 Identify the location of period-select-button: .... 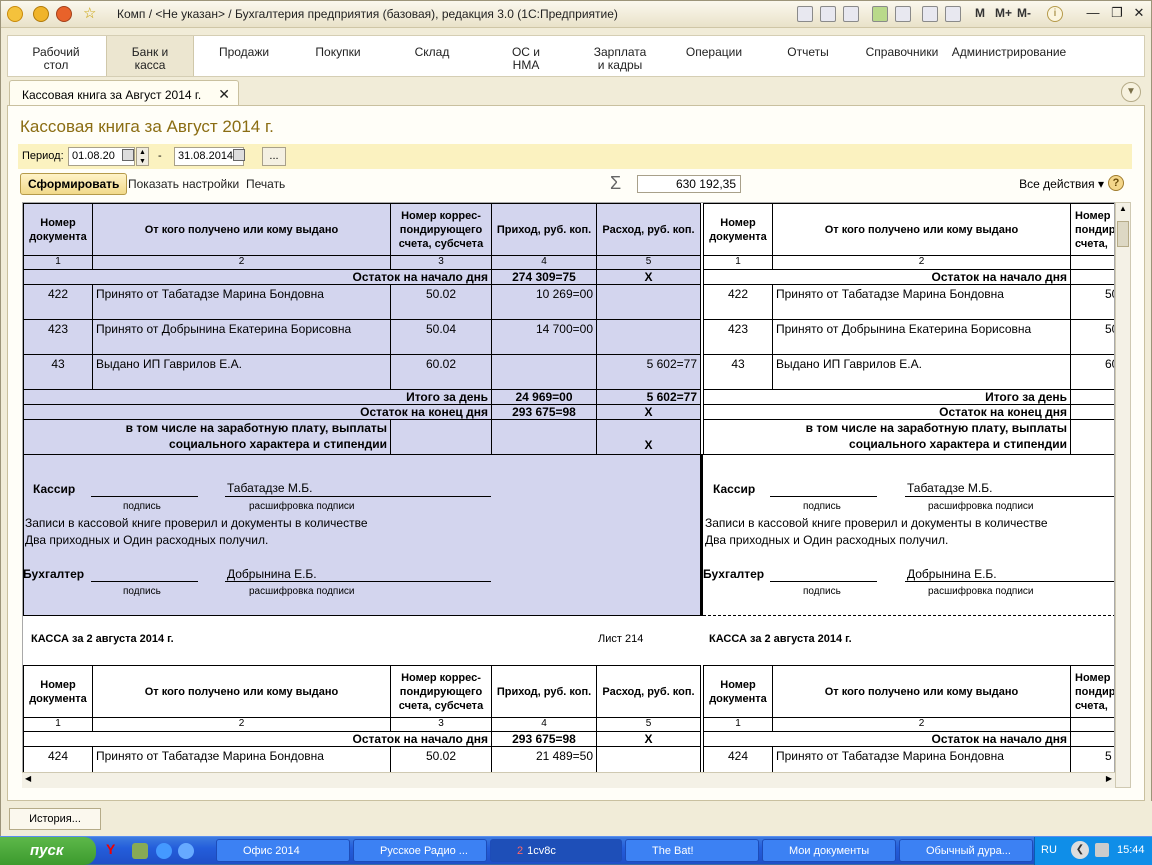
(274, 156).